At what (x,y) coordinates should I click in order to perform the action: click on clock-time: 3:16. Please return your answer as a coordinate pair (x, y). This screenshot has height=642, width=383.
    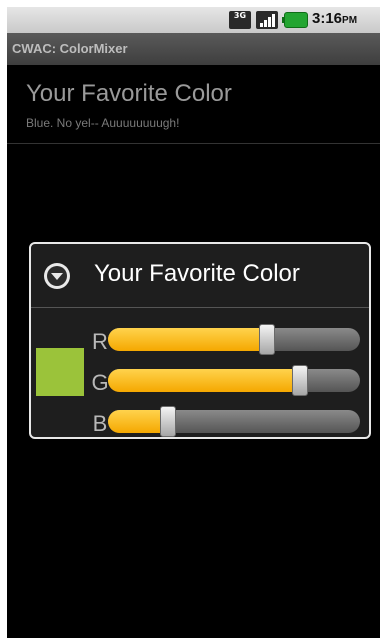
    Looking at the image, I should click on (327, 18).